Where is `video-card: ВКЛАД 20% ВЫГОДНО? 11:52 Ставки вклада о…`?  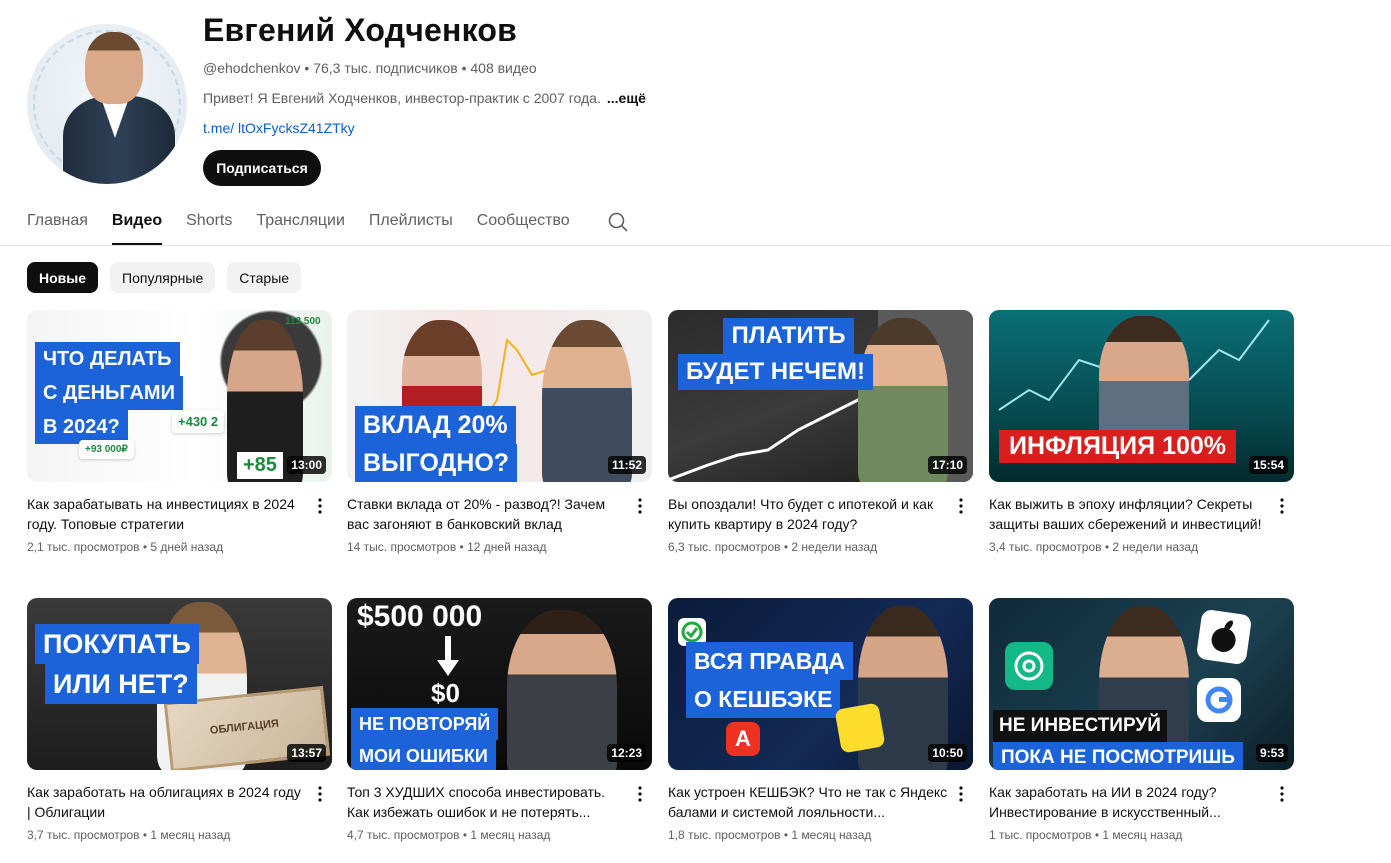
video-card: ВКЛАД 20% ВЫГОДНО? 11:52 Ставки вклада о… is located at coordinates (499, 432).